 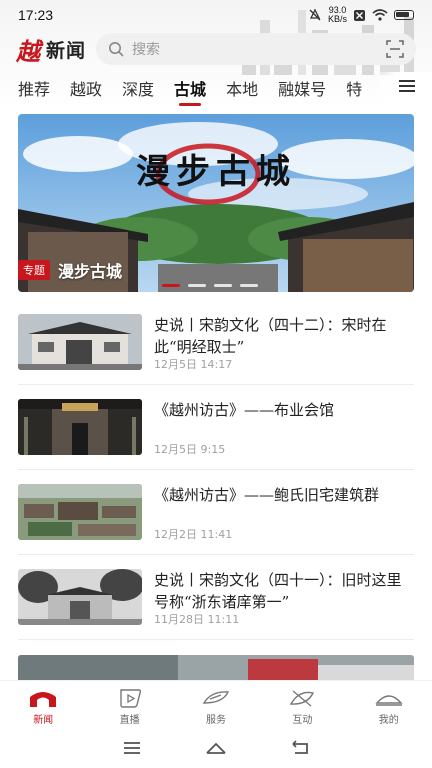 What do you see at coordinates (389, 700) in the screenshot?
I see `profile-hat-icon` at bounding box center [389, 700].